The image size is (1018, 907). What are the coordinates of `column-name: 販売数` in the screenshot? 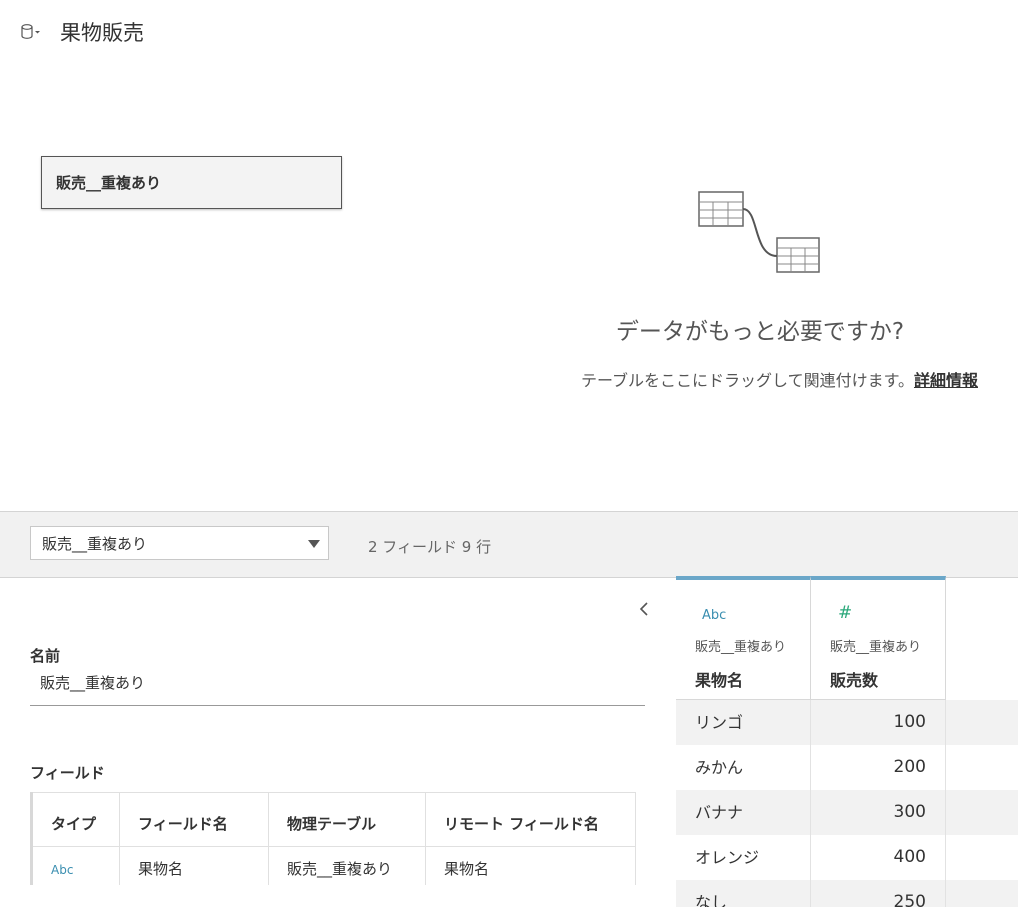 It's located at (854, 679).